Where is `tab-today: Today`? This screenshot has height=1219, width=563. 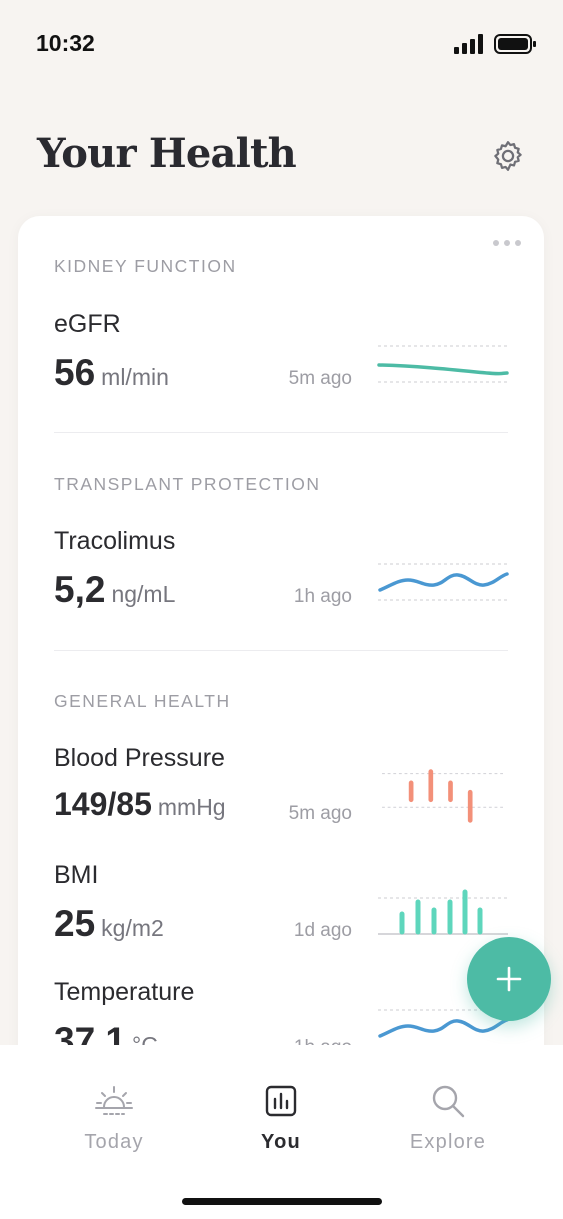 tab-today: Today is located at coordinates (114, 1118).